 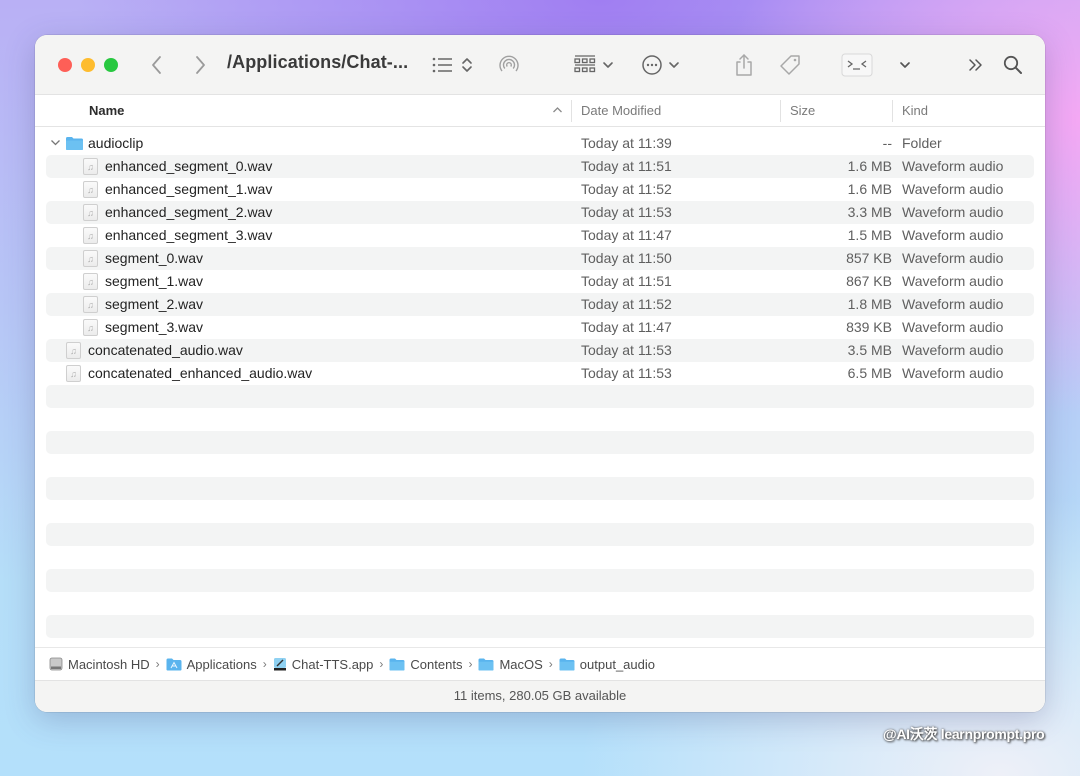 I want to click on search-button, so click(x=1013, y=65).